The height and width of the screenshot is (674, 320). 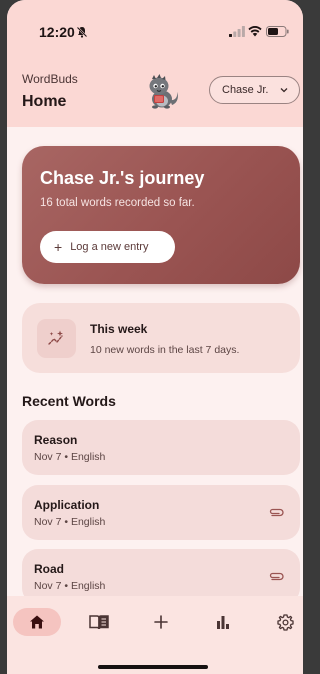 I want to click on nav-words, so click(x=99, y=622).